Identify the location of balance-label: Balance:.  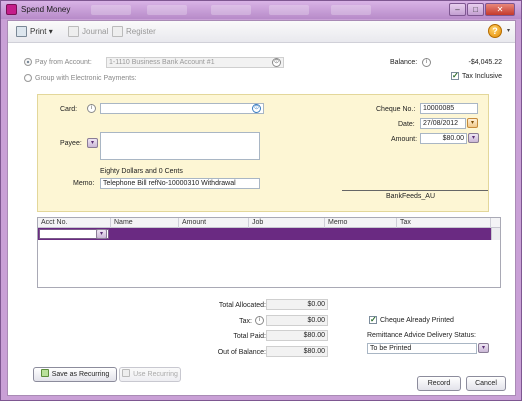
(404, 62).